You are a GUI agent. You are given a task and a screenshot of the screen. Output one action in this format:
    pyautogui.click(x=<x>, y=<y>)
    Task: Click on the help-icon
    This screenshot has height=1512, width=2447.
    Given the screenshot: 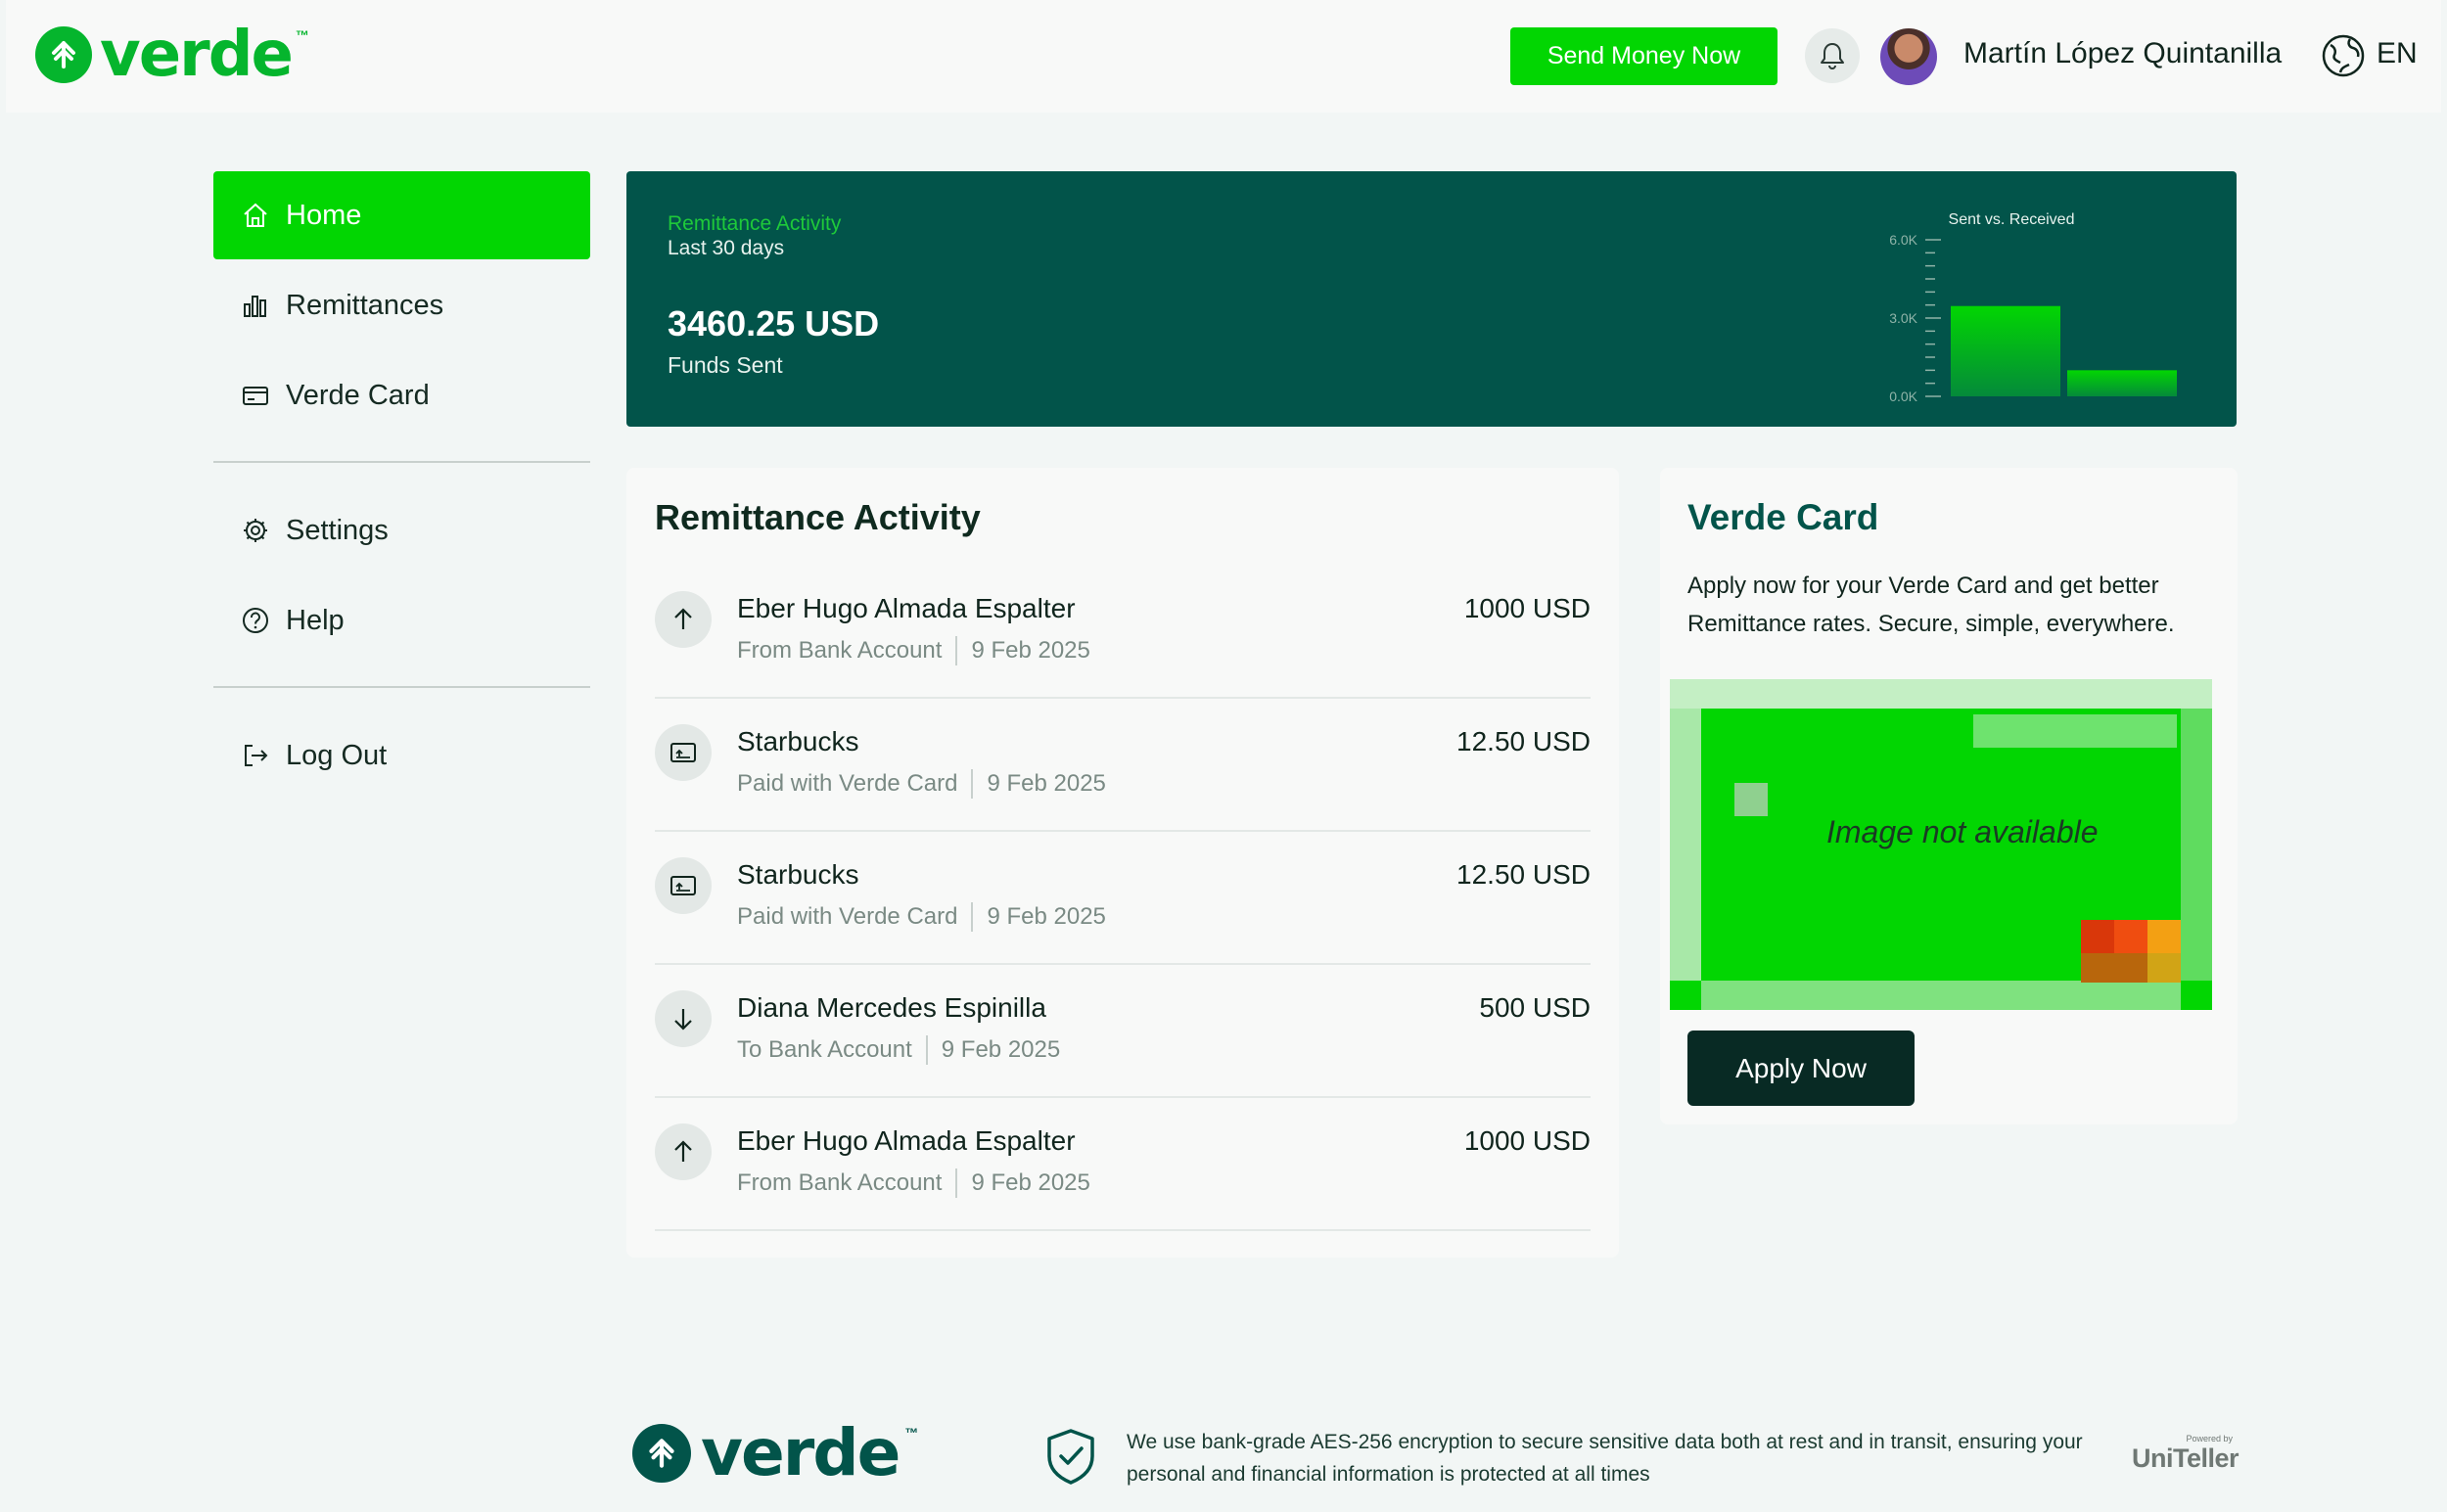 What is the action you would take?
    pyautogui.click(x=255, y=620)
    